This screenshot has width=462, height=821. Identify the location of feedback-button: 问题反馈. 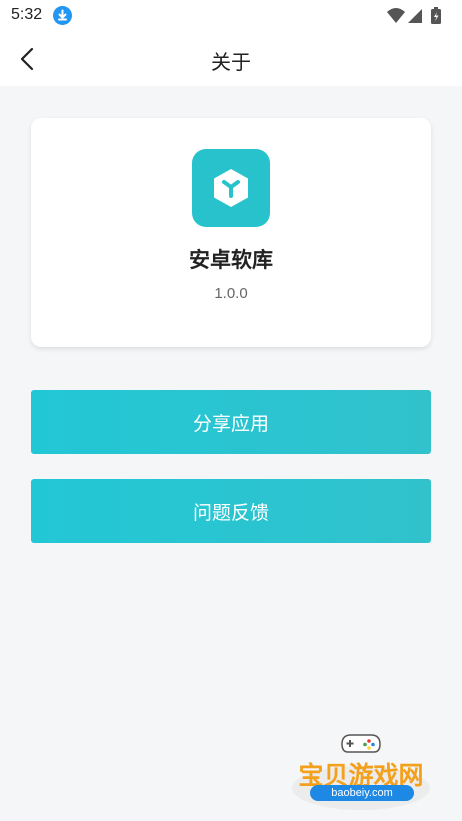
(231, 511).